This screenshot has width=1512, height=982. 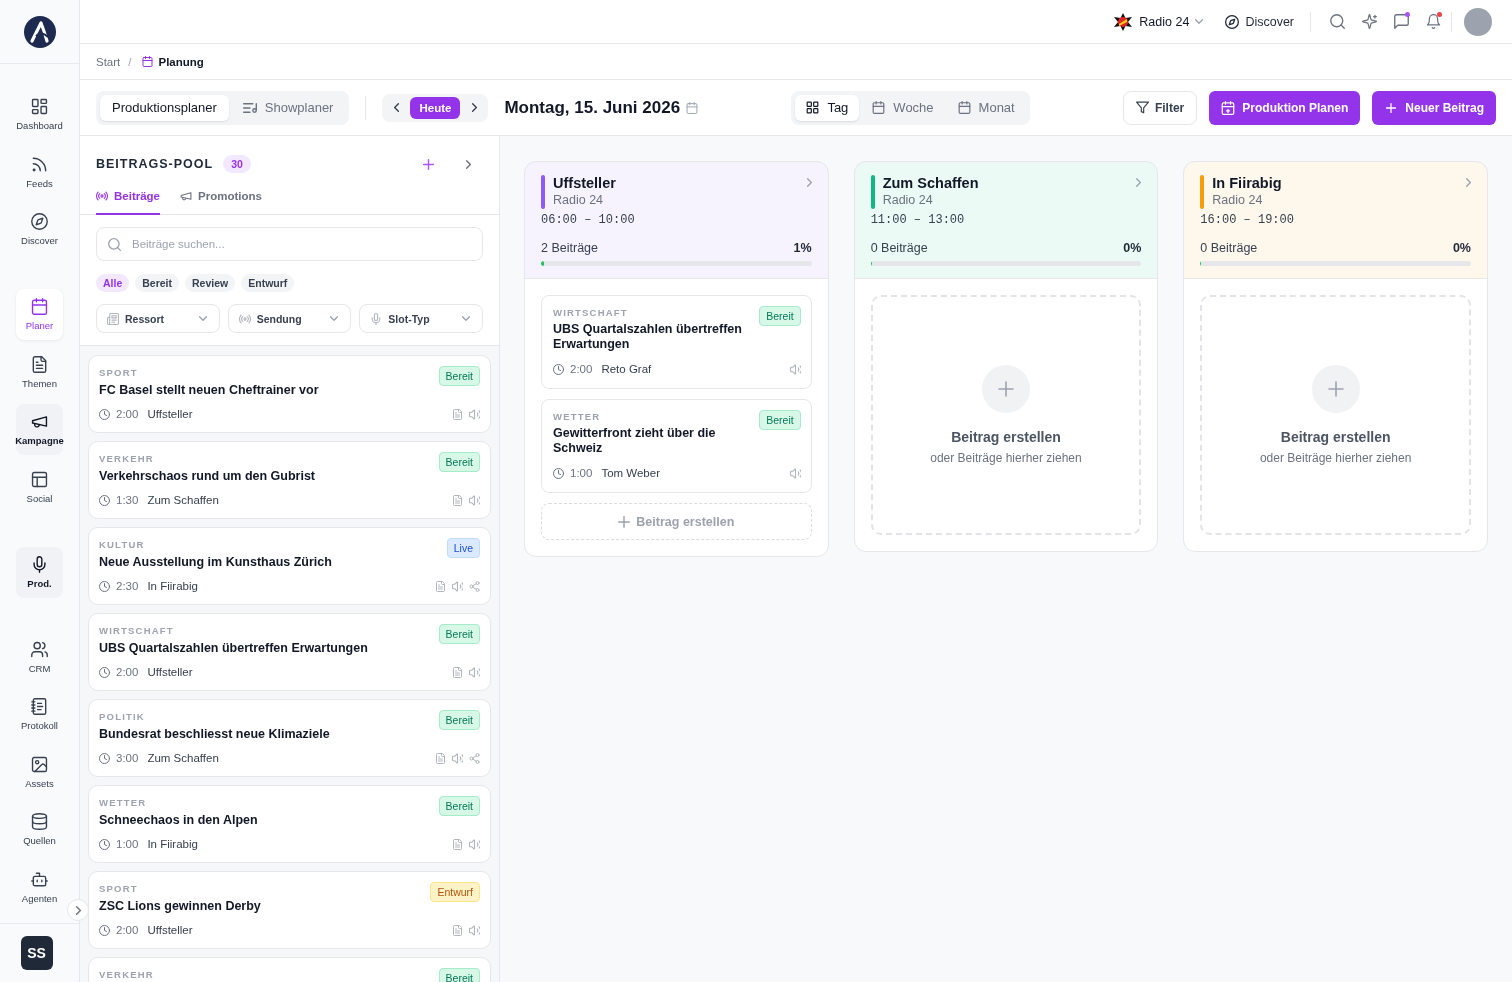 What do you see at coordinates (1285, 107) in the screenshot?
I see `action-button: Produktion Planen` at bounding box center [1285, 107].